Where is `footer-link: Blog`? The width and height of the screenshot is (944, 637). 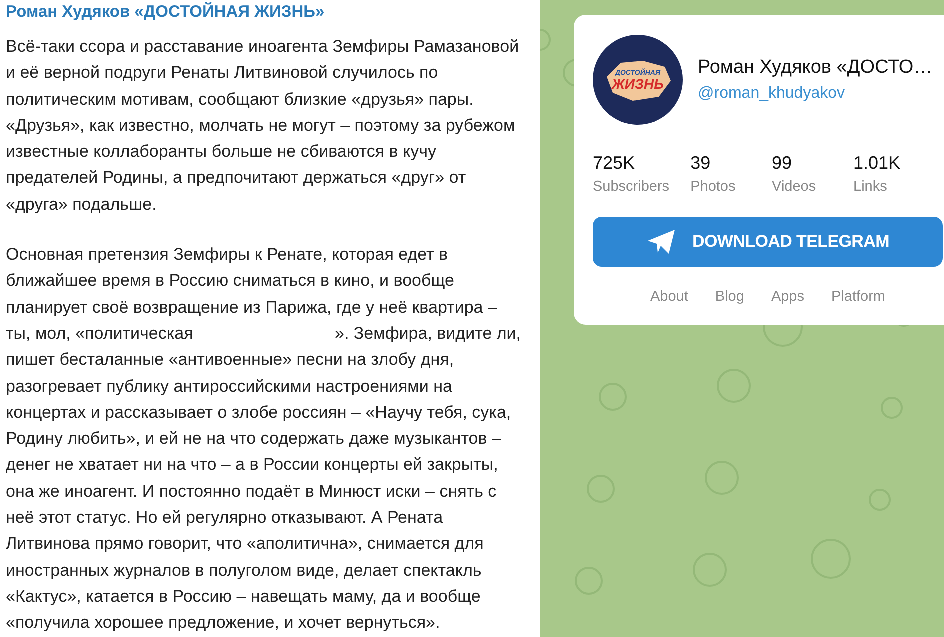
footer-link: Blog is located at coordinates (729, 297).